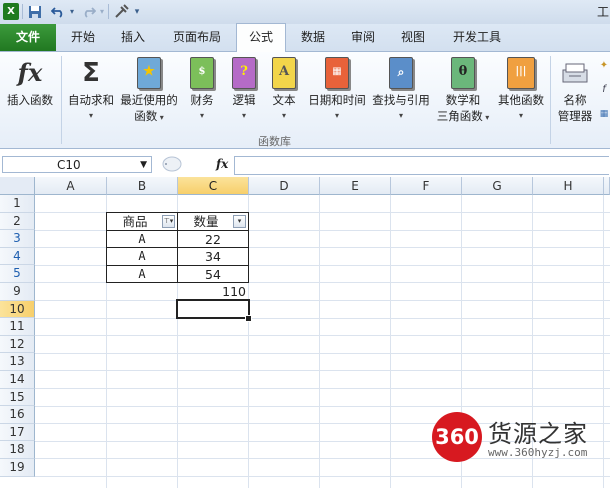 The image size is (610, 488). Describe the element at coordinates (426, 186) in the screenshot. I see `column-header-f: F` at that location.